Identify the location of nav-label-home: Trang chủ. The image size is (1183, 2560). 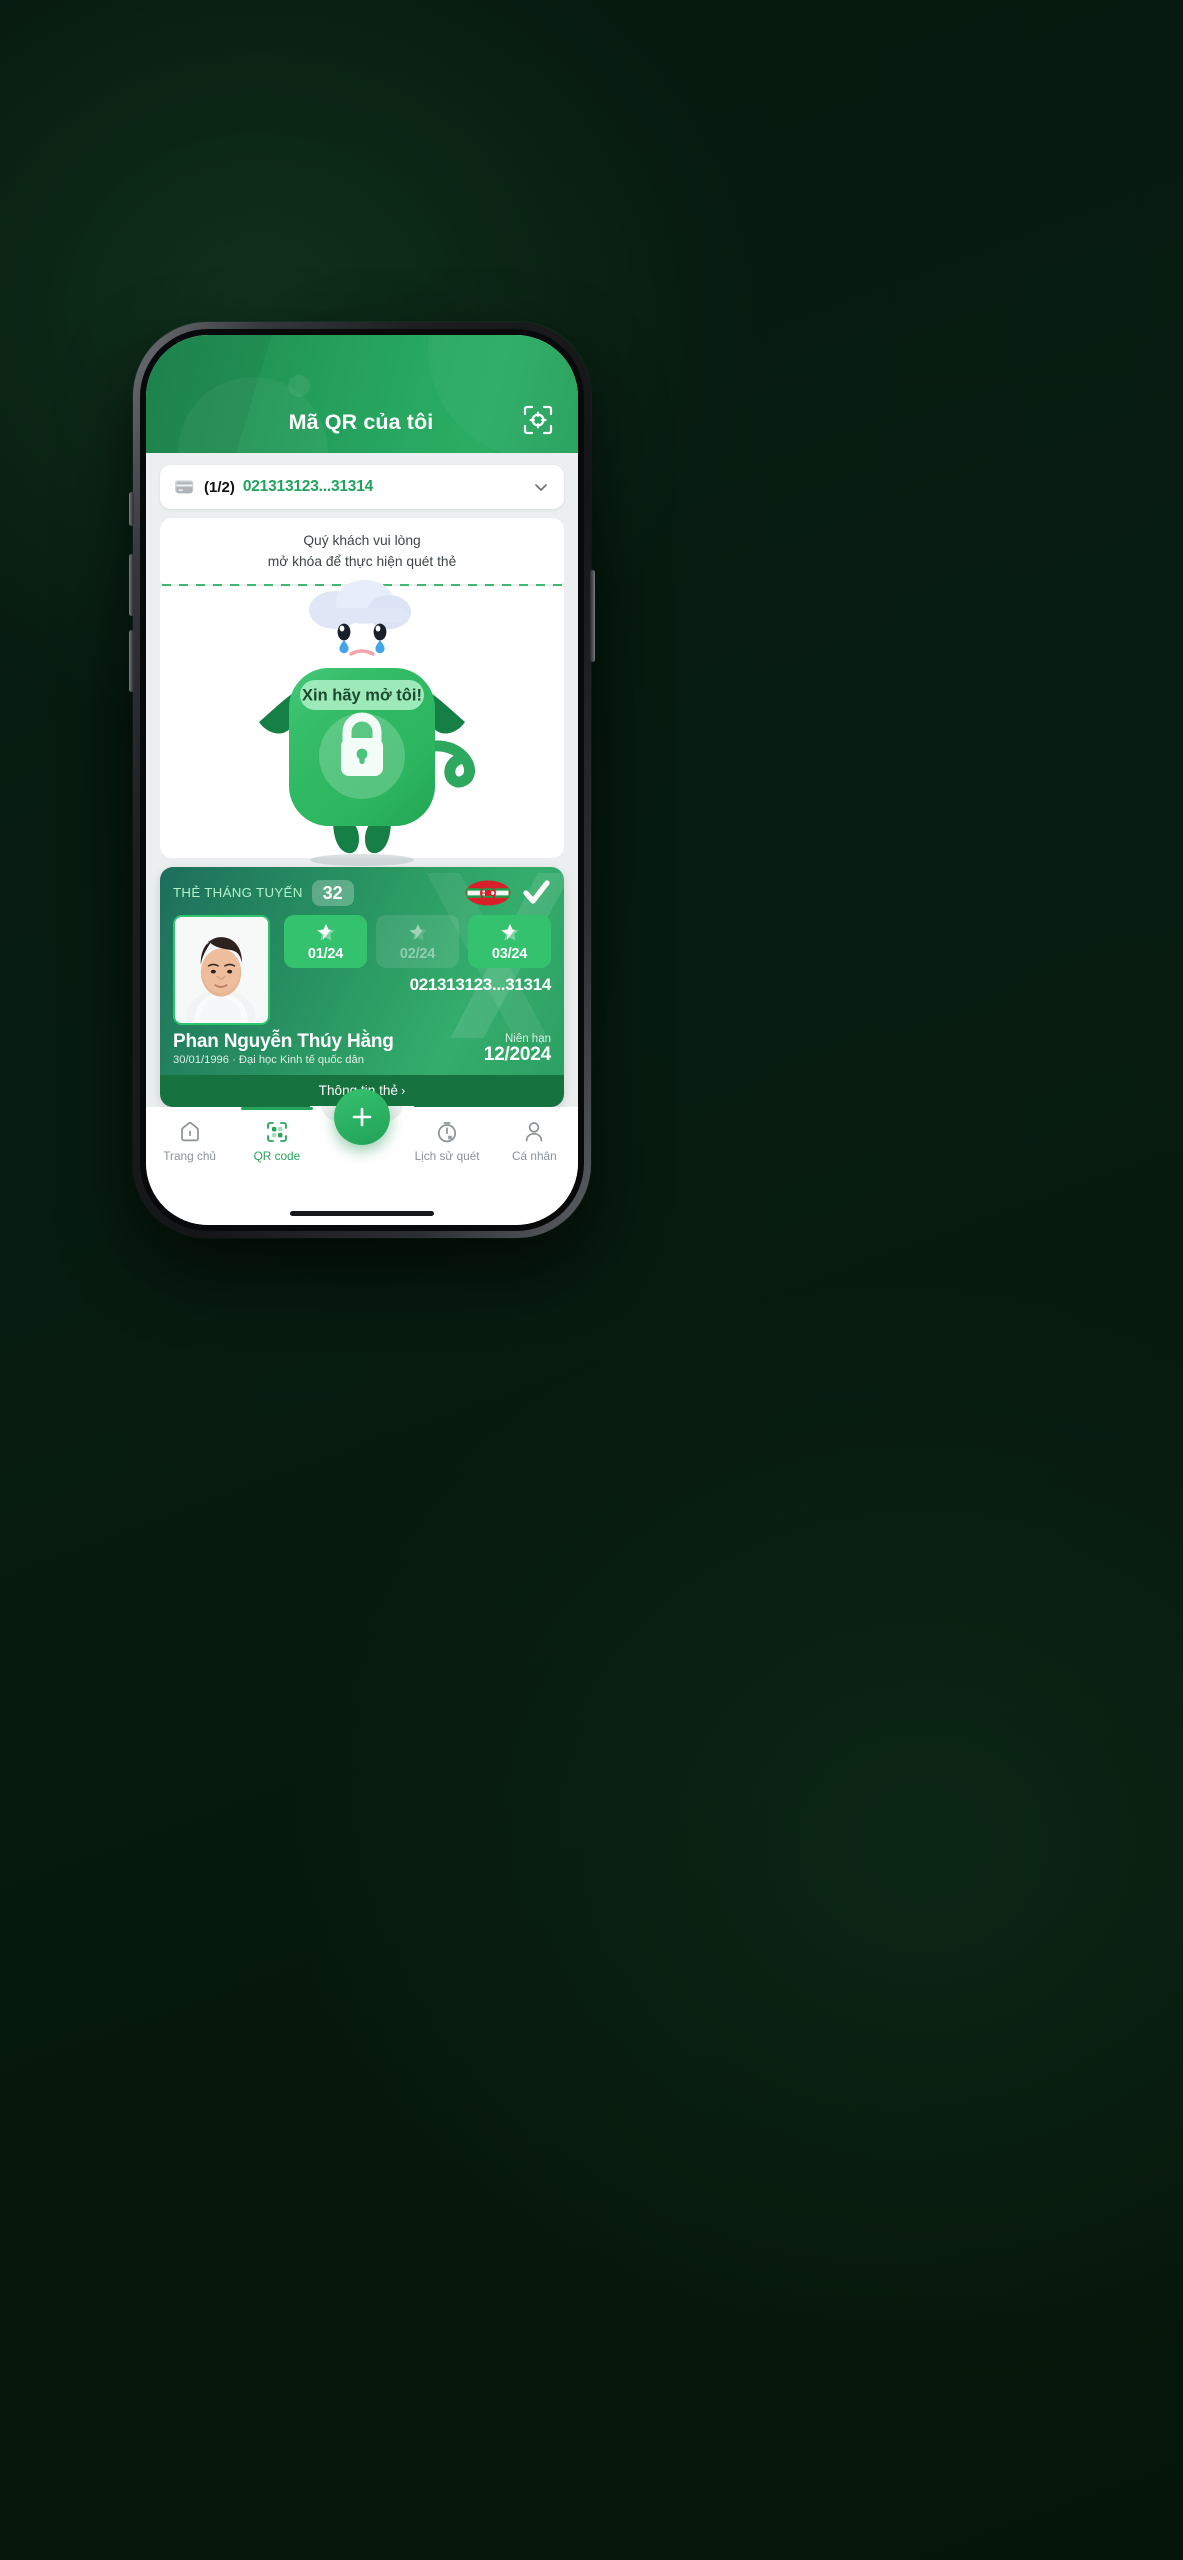
(189, 1156).